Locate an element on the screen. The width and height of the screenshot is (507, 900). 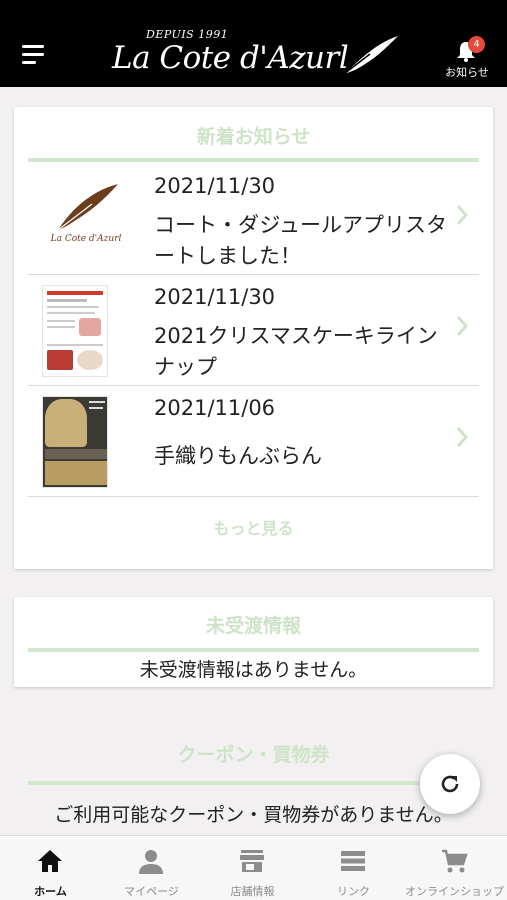
news-title: コート・ダジュールアプリスタートしました！ is located at coordinates (300, 240).